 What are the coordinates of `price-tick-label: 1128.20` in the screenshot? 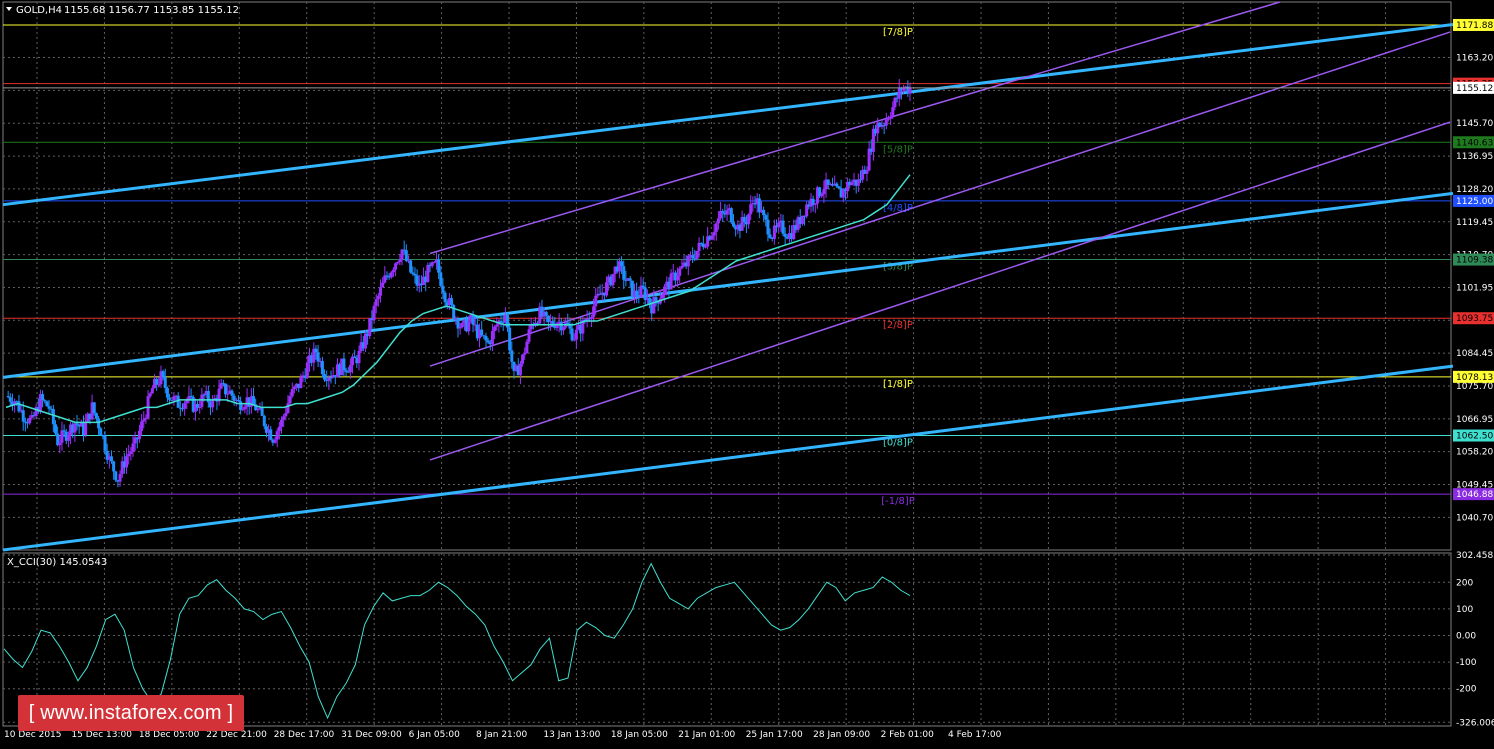 It's located at (1474, 190).